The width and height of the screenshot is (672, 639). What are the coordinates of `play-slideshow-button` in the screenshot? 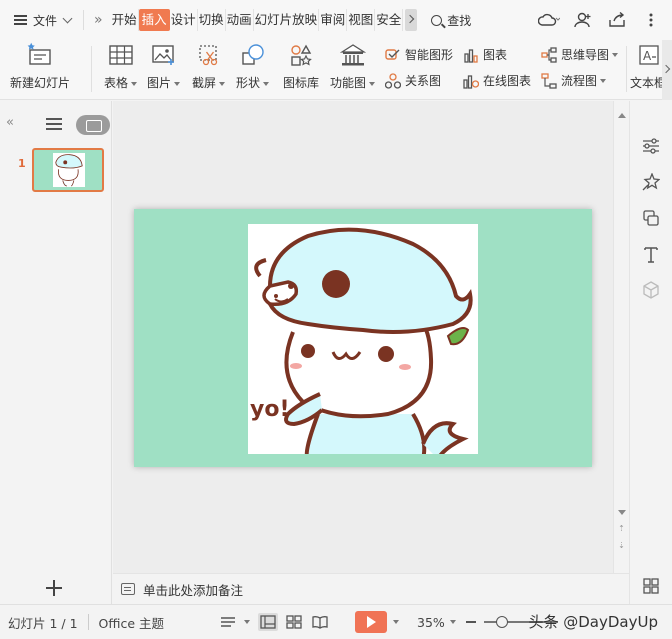 It's located at (371, 622).